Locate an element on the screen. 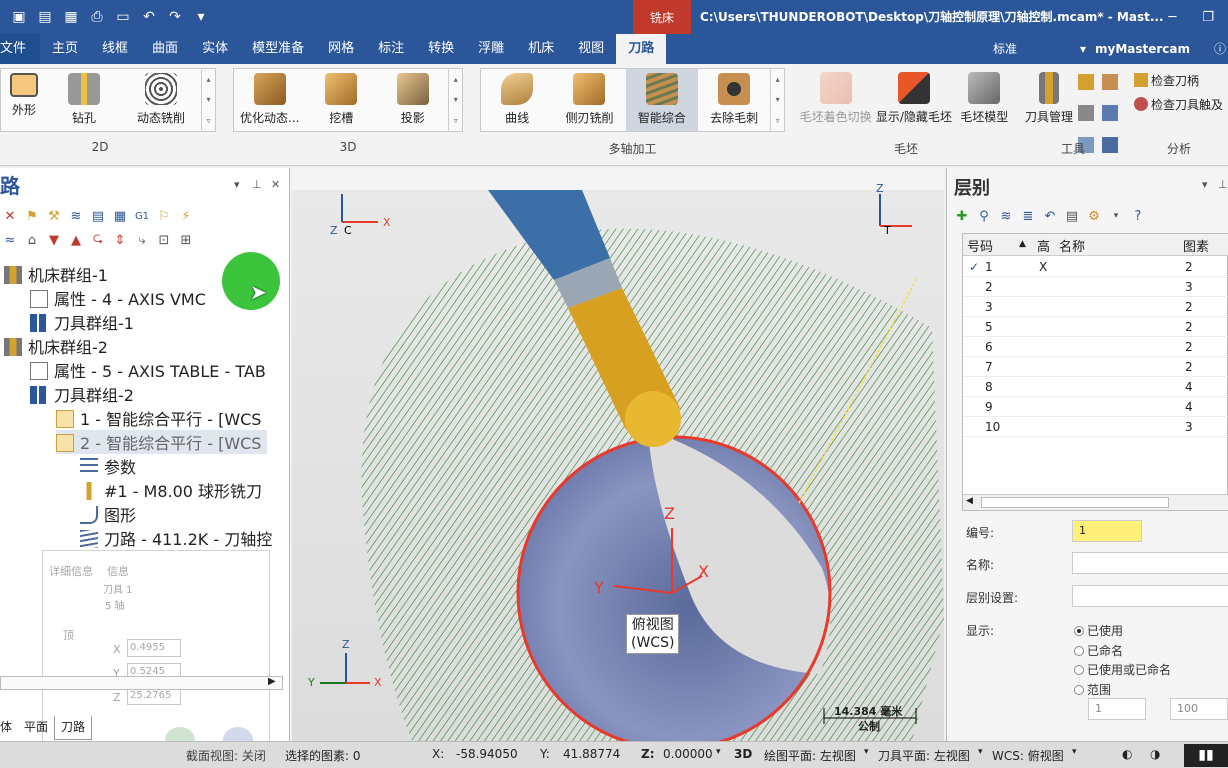  tree-tool-group-2: 刀具群组-2 is located at coordinates (82, 394).